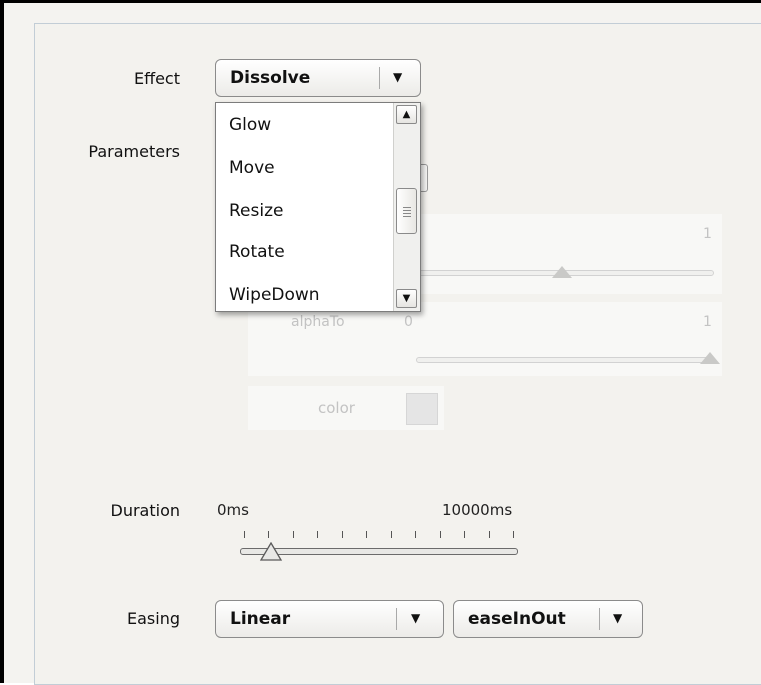 This screenshot has width=761, height=685. Describe the element at coordinates (256, 211) in the screenshot. I see `dropdown-item-resize: Resize` at that location.